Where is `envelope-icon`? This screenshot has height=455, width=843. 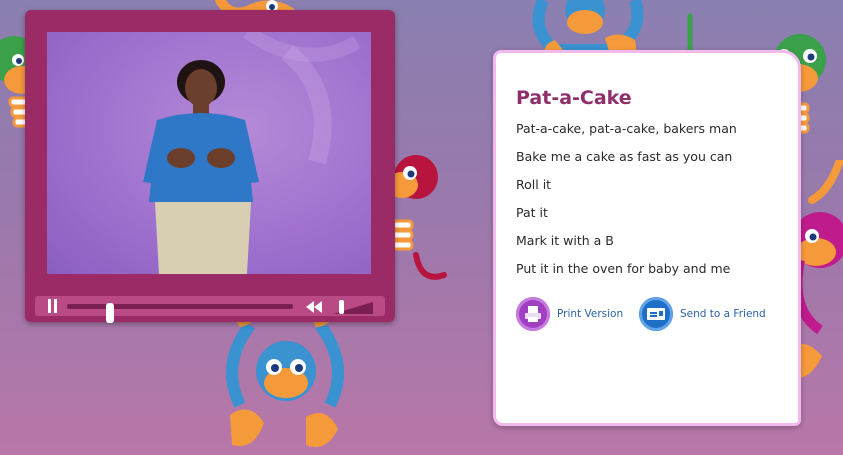
envelope-icon is located at coordinates (656, 314).